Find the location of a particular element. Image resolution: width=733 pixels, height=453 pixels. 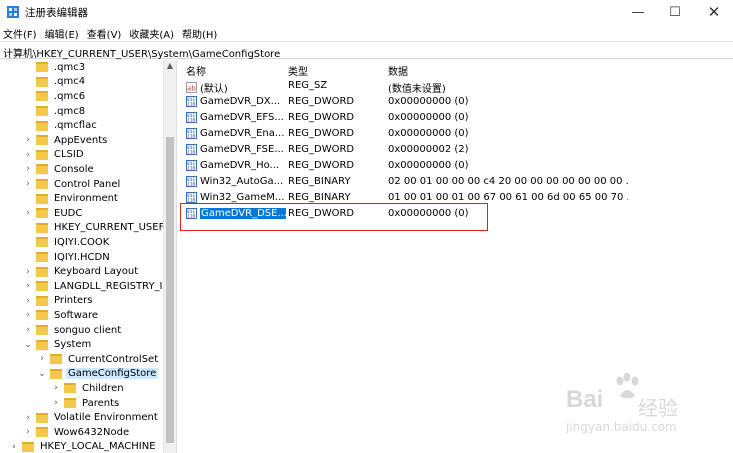

tree-node: Environment is located at coordinates (71, 198).